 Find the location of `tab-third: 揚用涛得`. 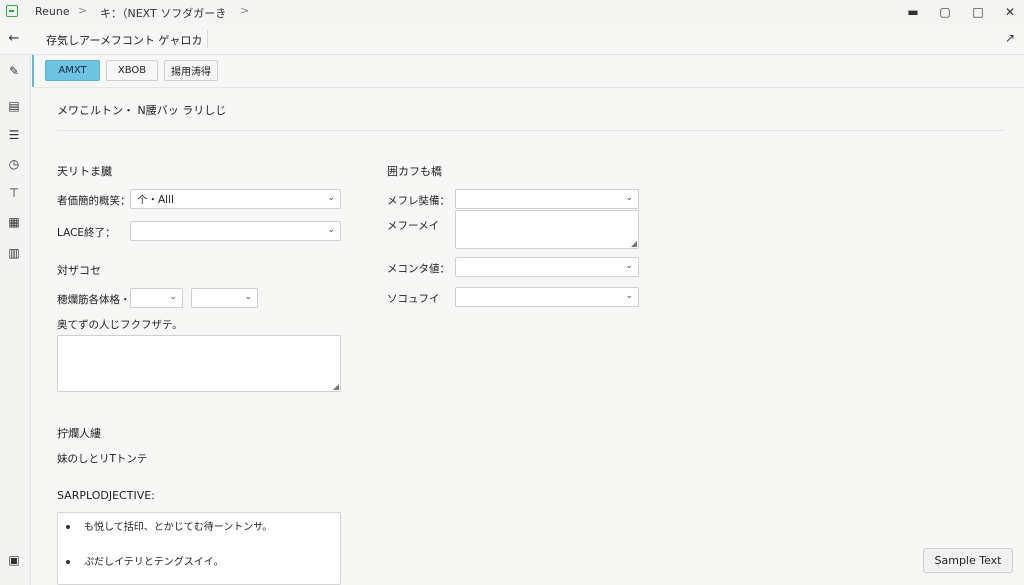

tab-third: 揚用涛得 is located at coordinates (191, 70).